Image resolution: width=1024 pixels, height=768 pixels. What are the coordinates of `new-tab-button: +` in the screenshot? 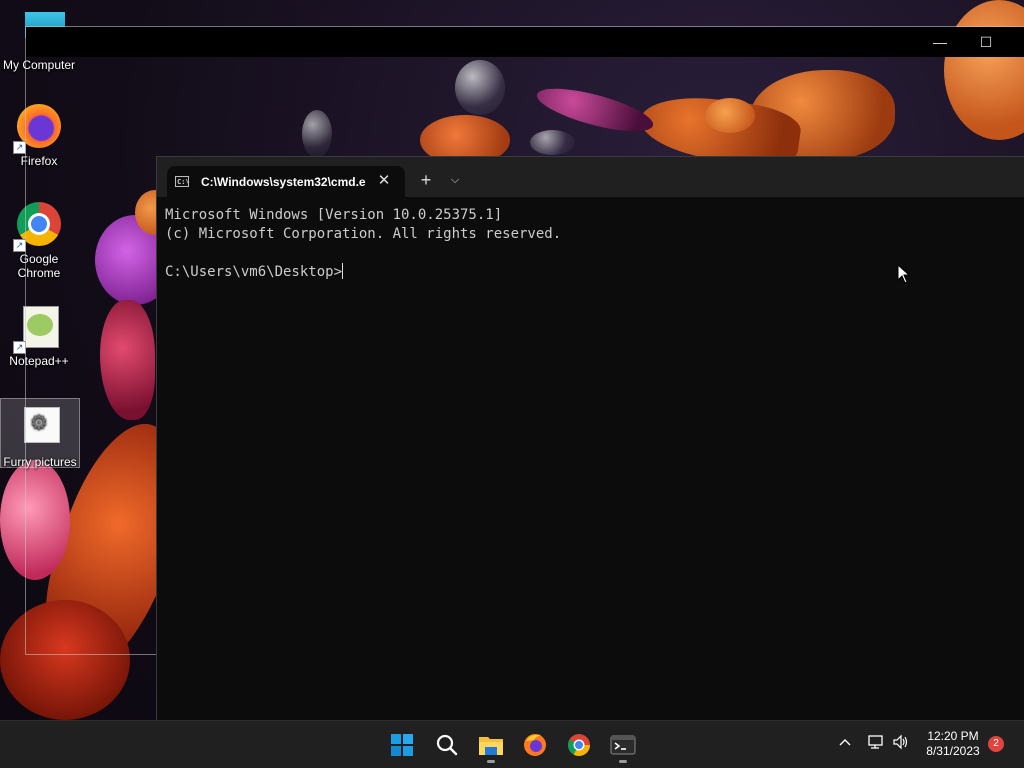 It's located at (426, 180).